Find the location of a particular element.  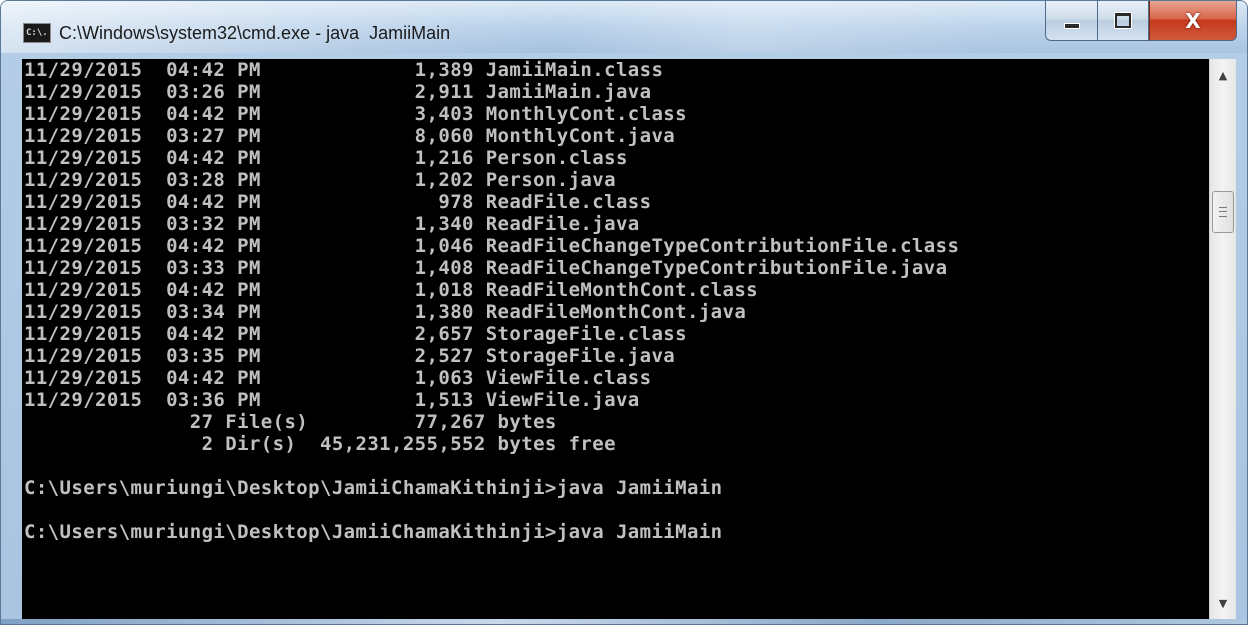

minimize-icon is located at coordinates (1071, 25).